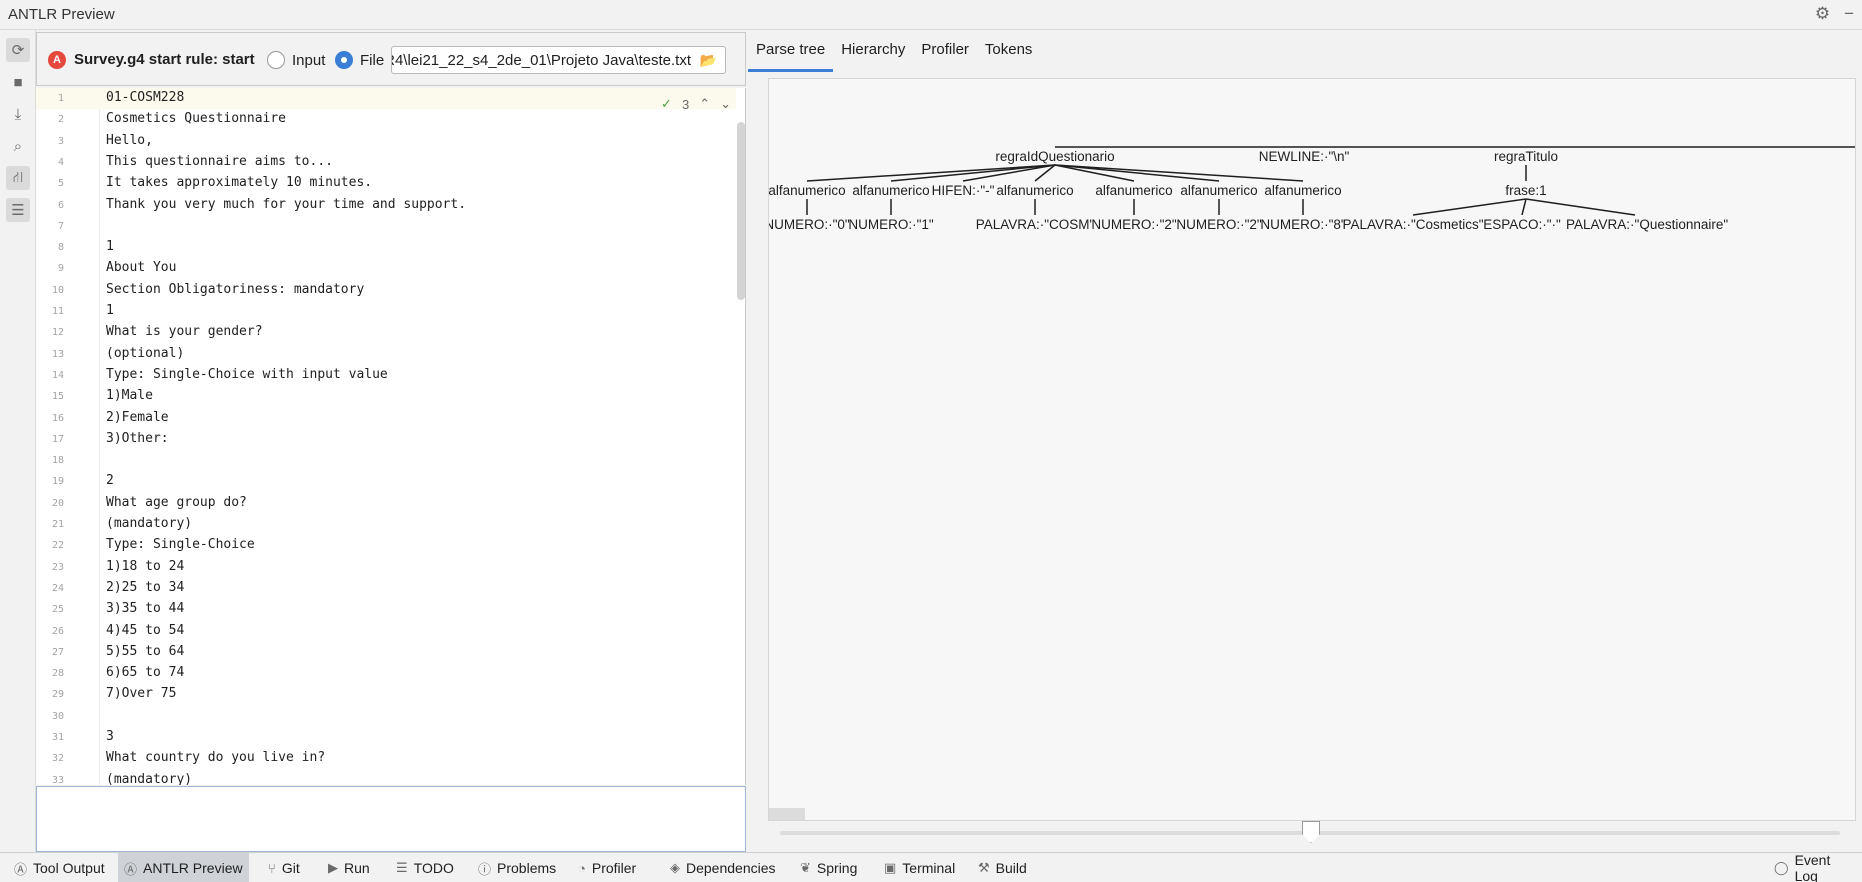 The height and width of the screenshot is (882, 1862). What do you see at coordinates (18, 146) in the screenshot?
I see `search-icon: ⌕` at bounding box center [18, 146].